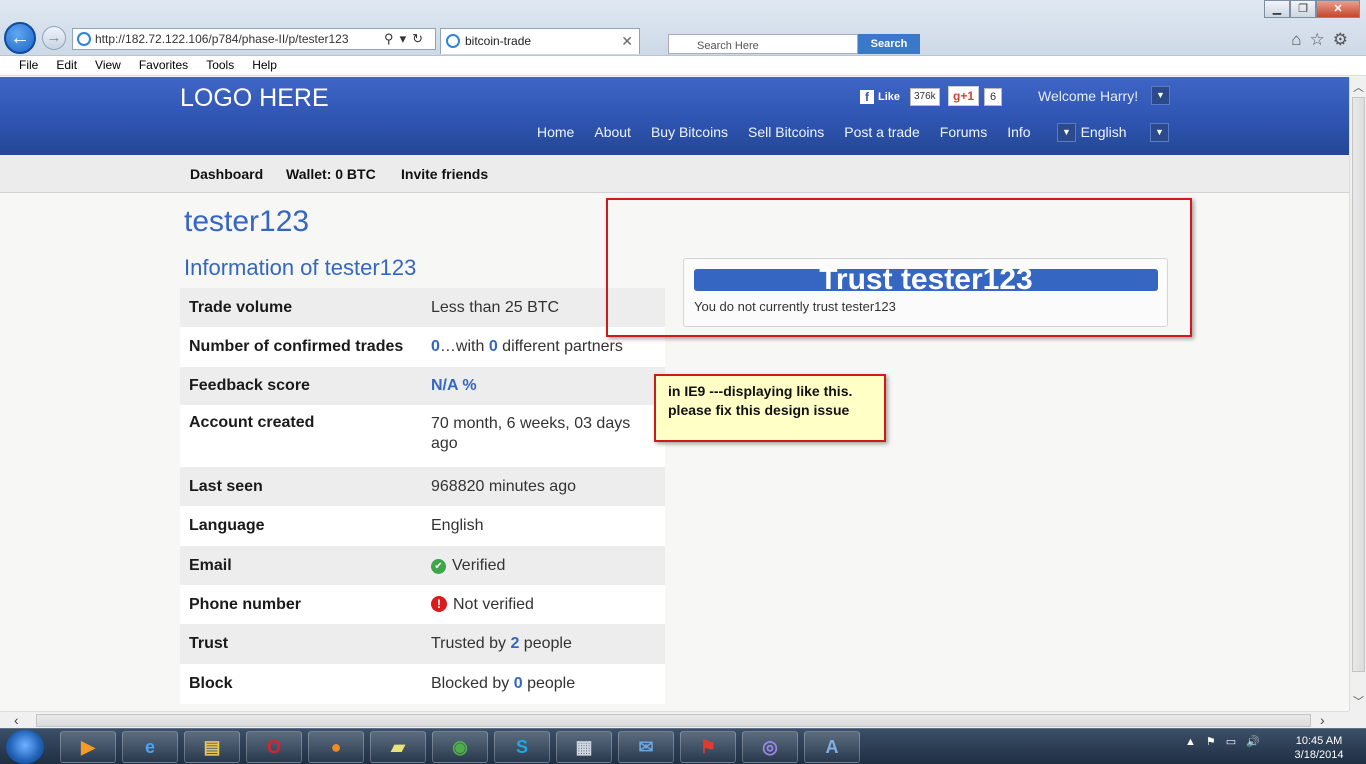 The image size is (1366, 764). What do you see at coordinates (150, 747) in the screenshot?
I see `internet-explorer-icon: e` at bounding box center [150, 747].